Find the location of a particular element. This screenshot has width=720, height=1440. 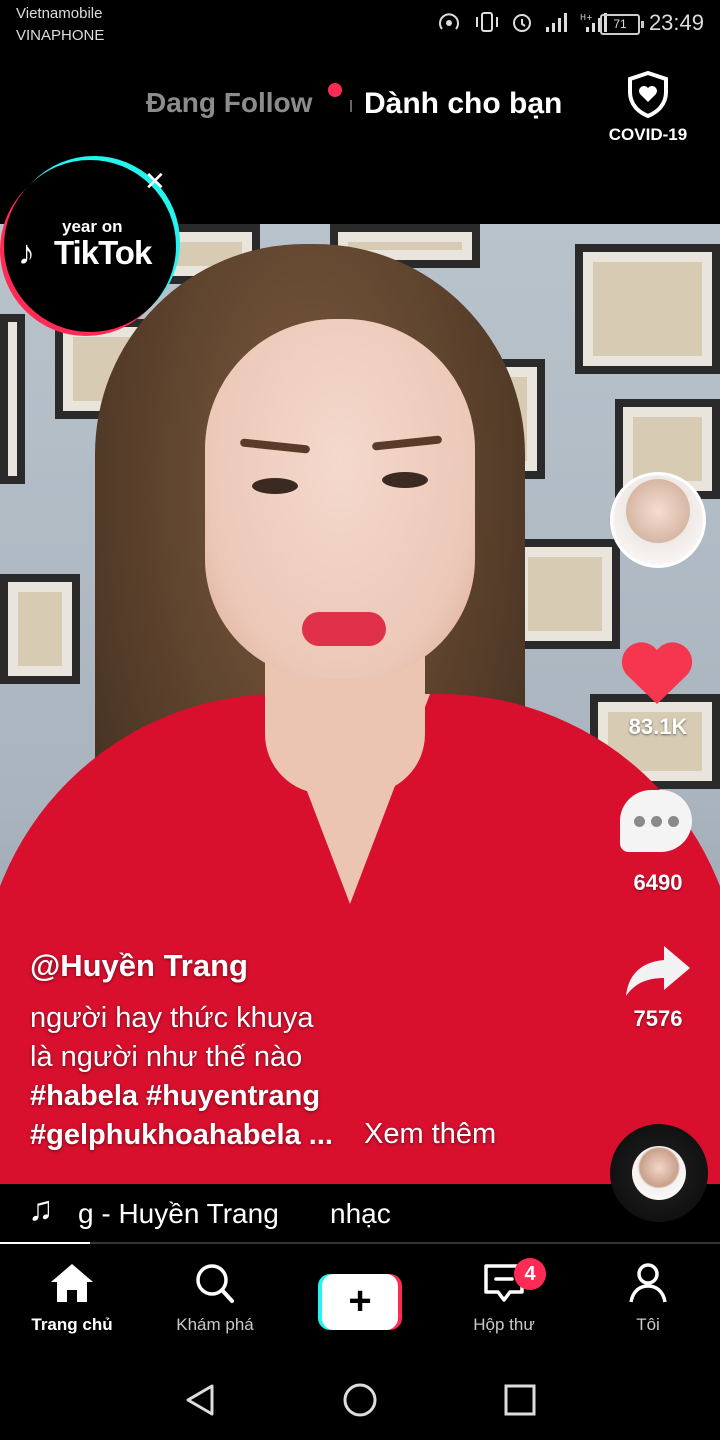

hotspot-icon is located at coordinates (449, 21).